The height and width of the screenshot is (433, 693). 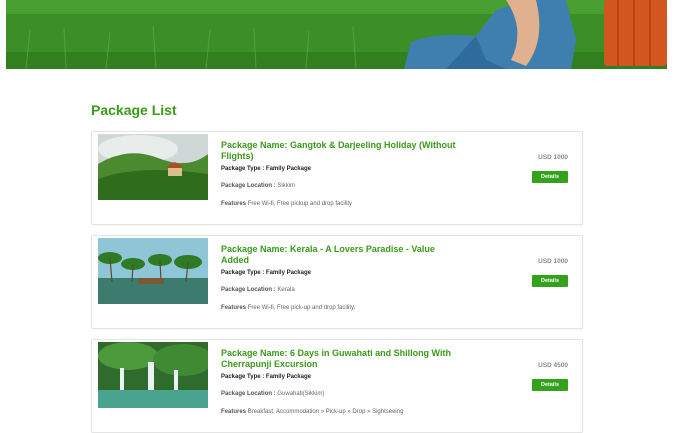 What do you see at coordinates (258, 290) in the screenshot?
I see `package-location: Package Location : Kerala` at bounding box center [258, 290].